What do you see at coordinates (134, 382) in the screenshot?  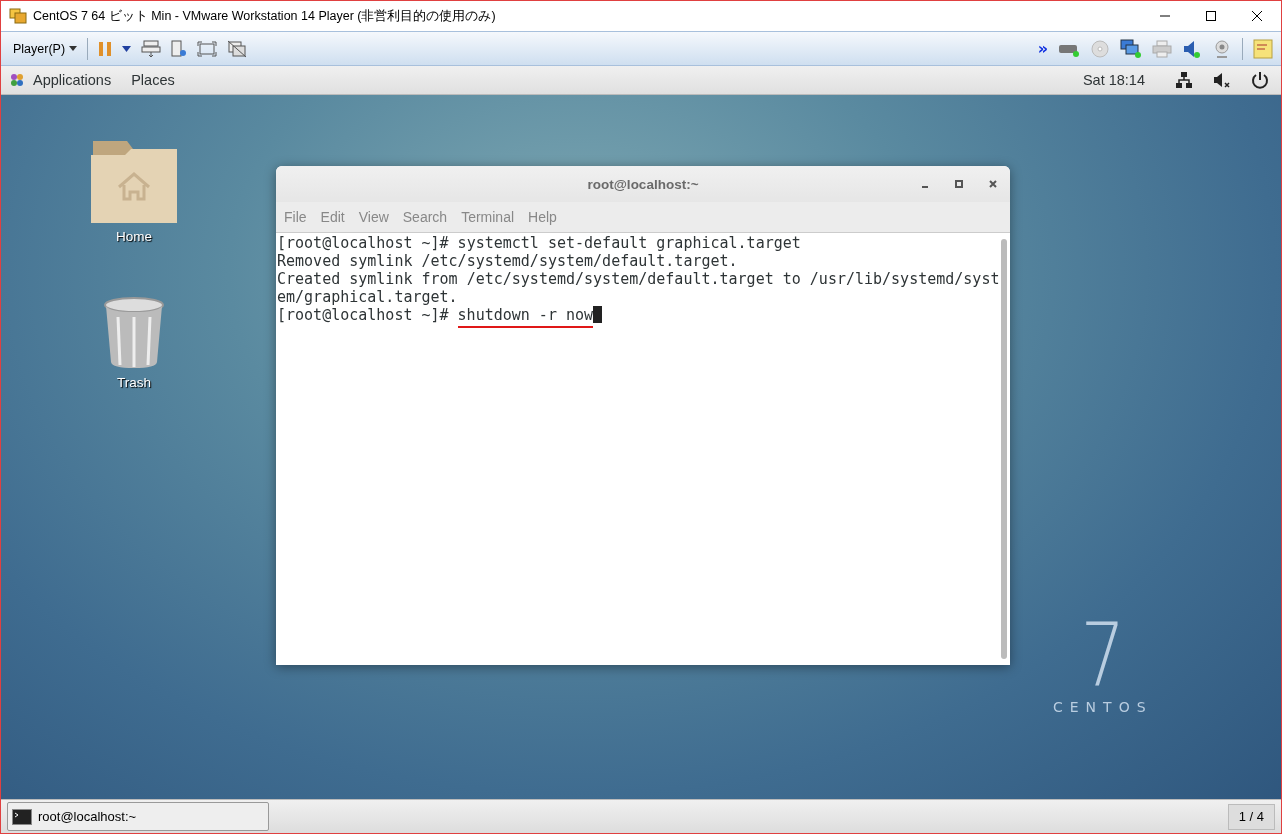 I see `desktop-icon-label: Trash` at bounding box center [134, 382].